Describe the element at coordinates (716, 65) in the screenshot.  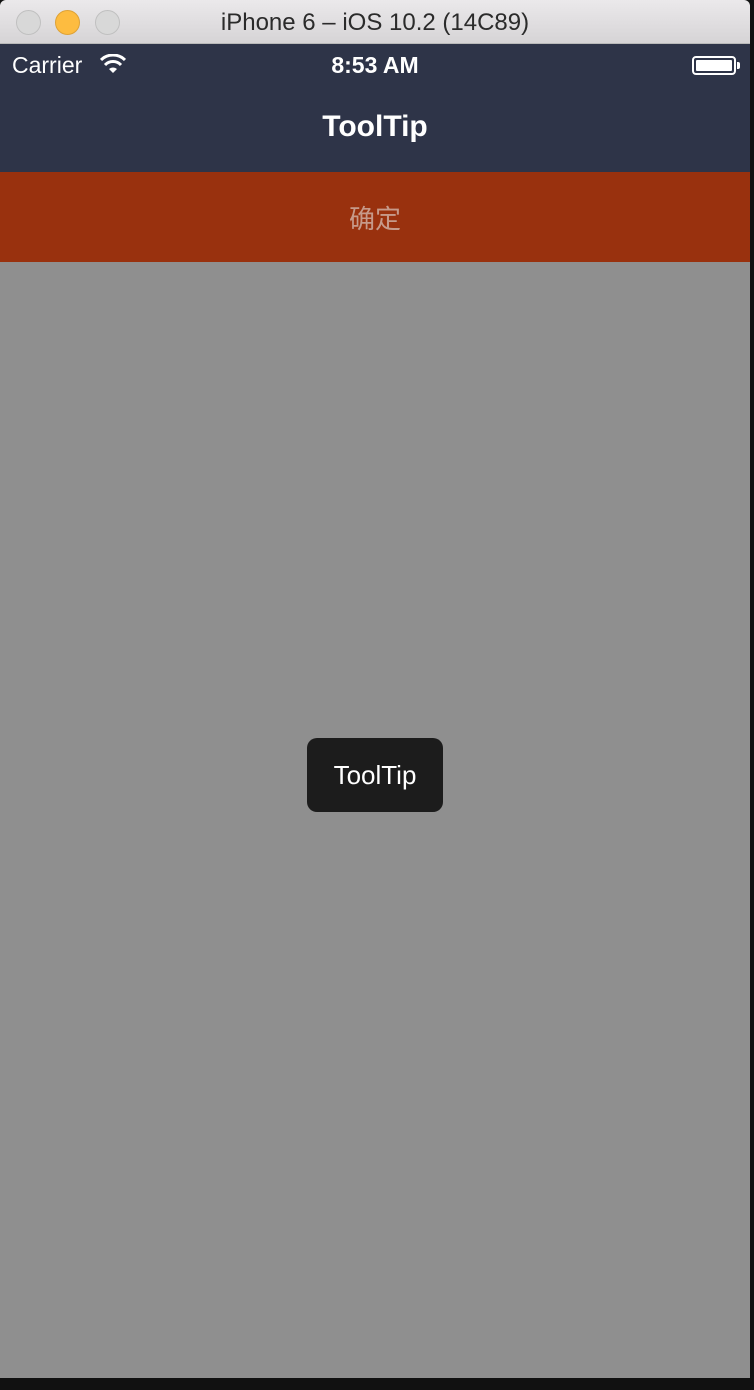
I see `battery-icon` at that location.